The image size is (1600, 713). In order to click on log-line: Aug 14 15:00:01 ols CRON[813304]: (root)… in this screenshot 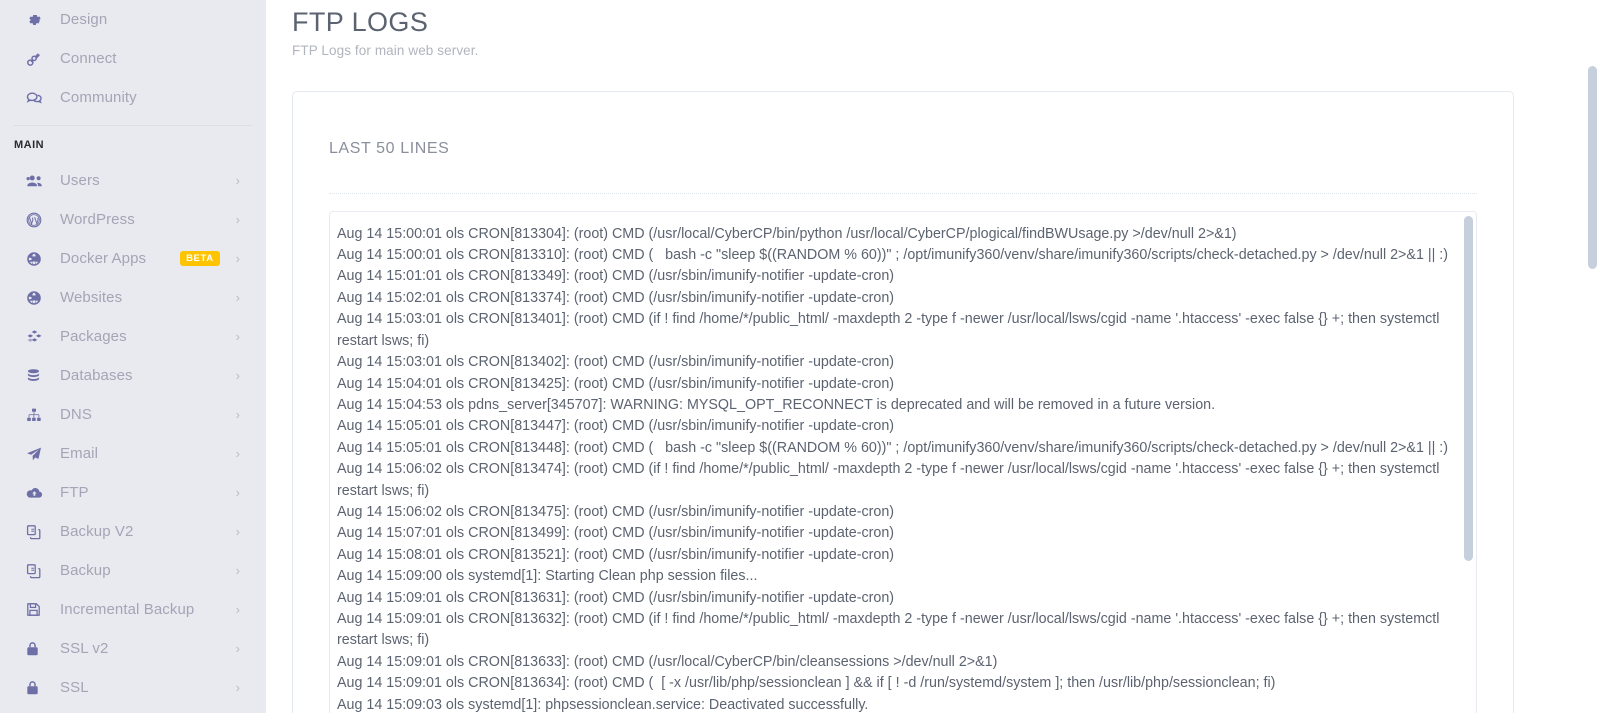, I will do `click(787, 233)`.